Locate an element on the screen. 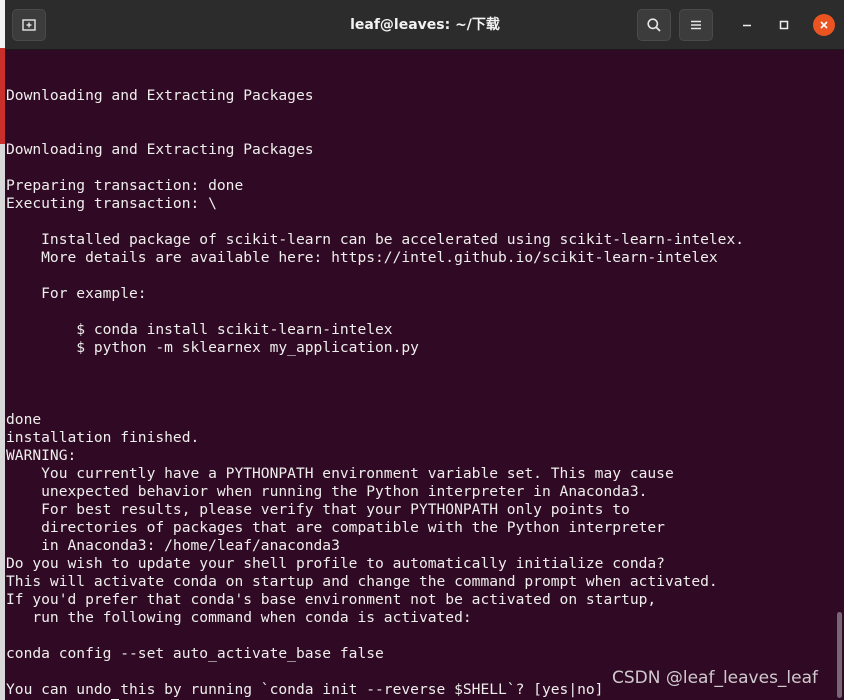 This screenshot has height=700, width=844. terminal-line: in Anaconda3: /home/leaf/anaconda3 is located at coordinates (173, 545).